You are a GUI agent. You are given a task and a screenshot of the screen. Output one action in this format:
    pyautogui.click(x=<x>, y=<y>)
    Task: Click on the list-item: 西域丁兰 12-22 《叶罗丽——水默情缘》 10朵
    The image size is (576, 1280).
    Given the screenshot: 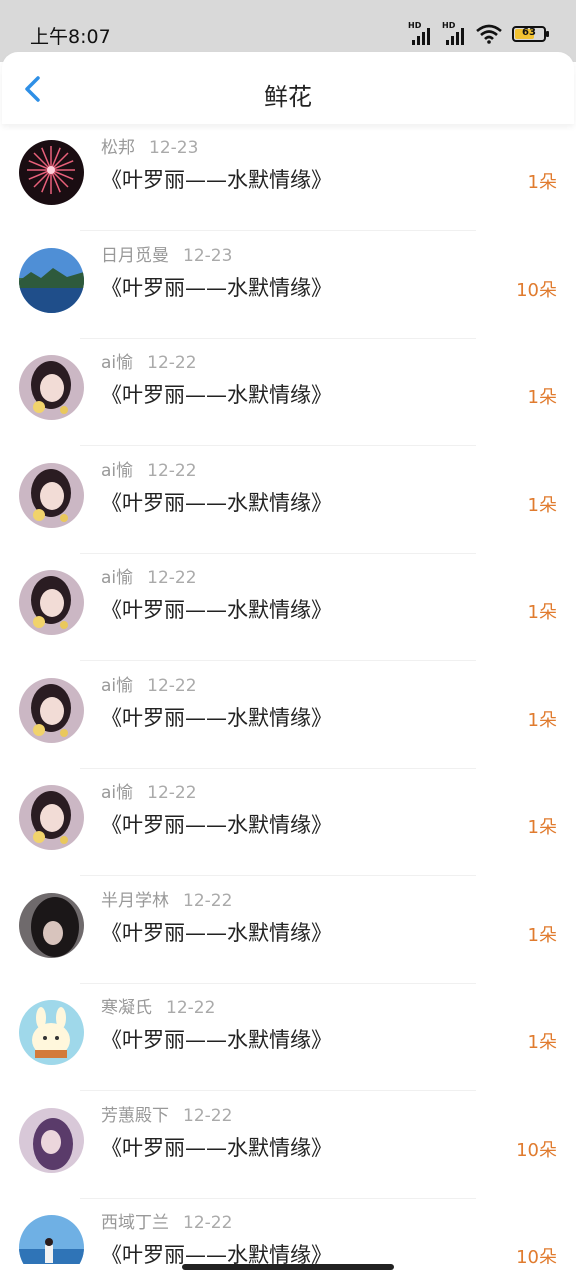 What is the action you would take?
    pyautogui.click(x=288, y=1231)
    